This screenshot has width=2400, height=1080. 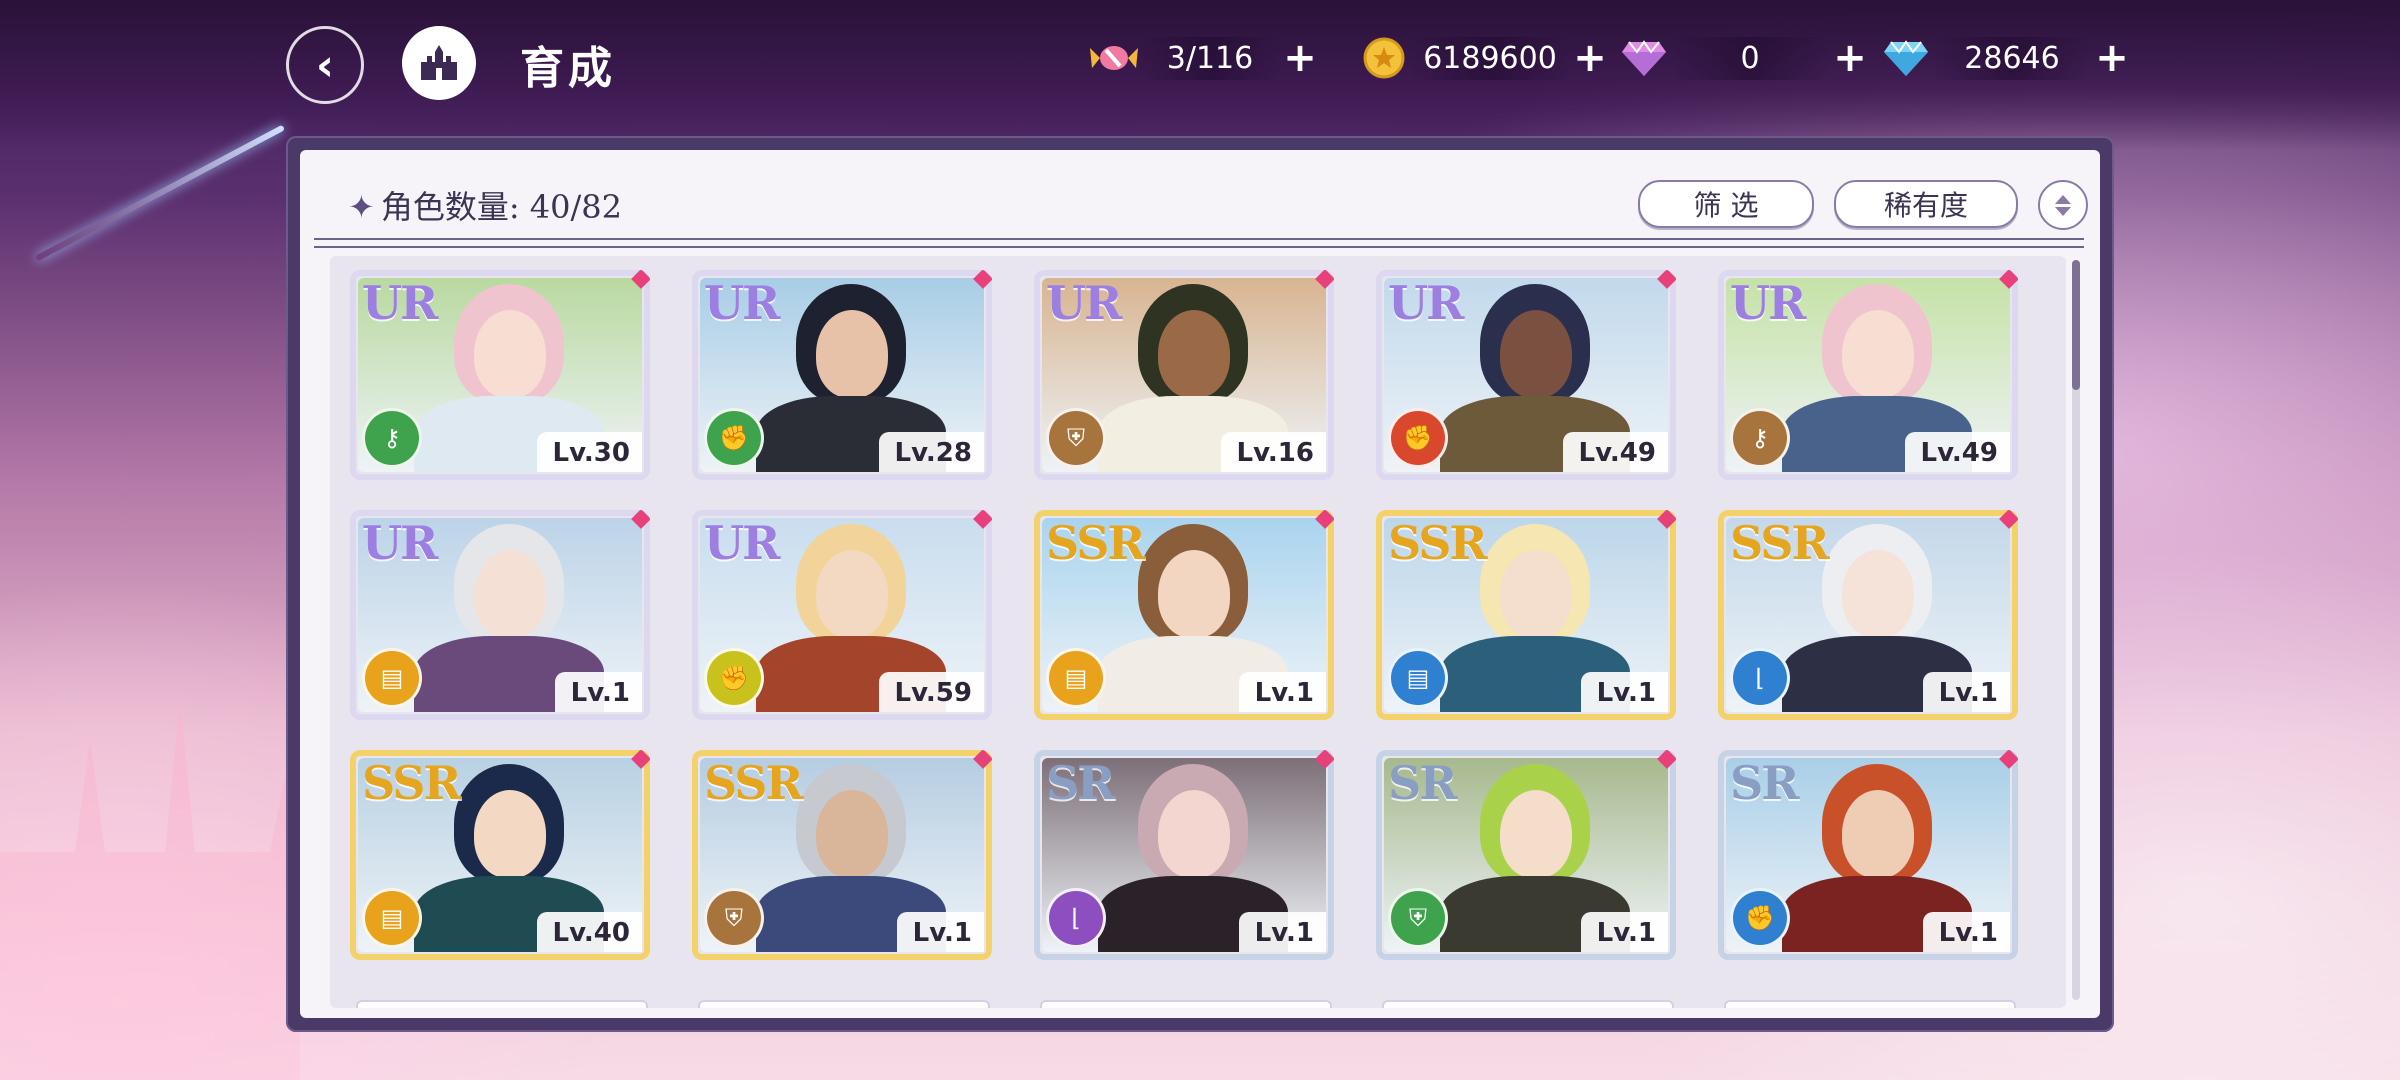 What do you see at coordinates (1526, 855) in the screenshot?
I see `character-card: SR ⛨ Lv.1` at bounding box center [1526, 855].